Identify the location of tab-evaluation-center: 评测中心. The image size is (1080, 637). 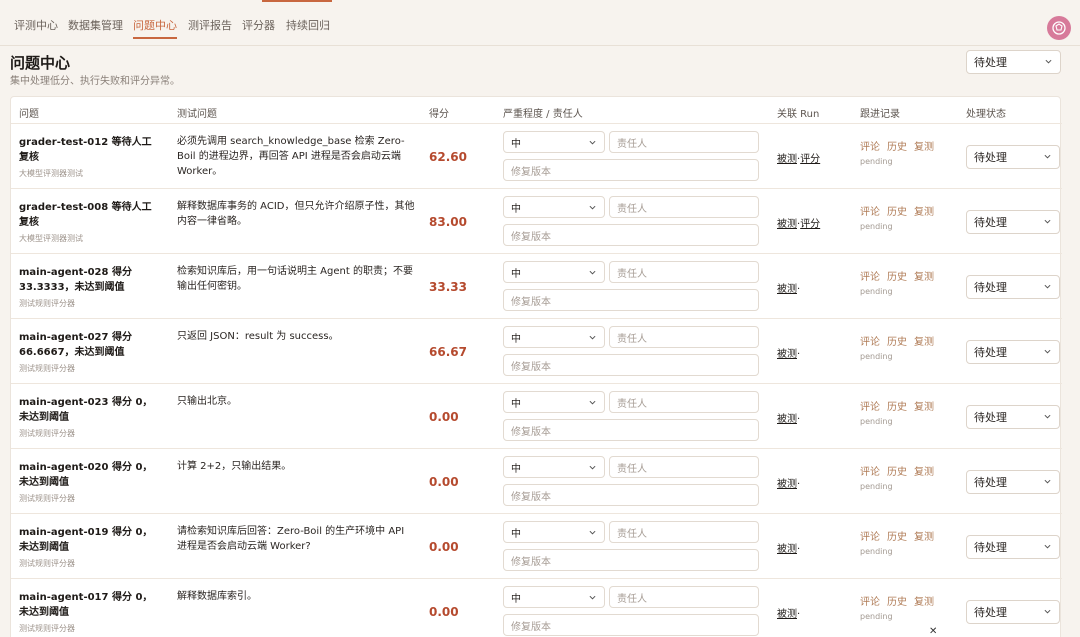
(36, 25).